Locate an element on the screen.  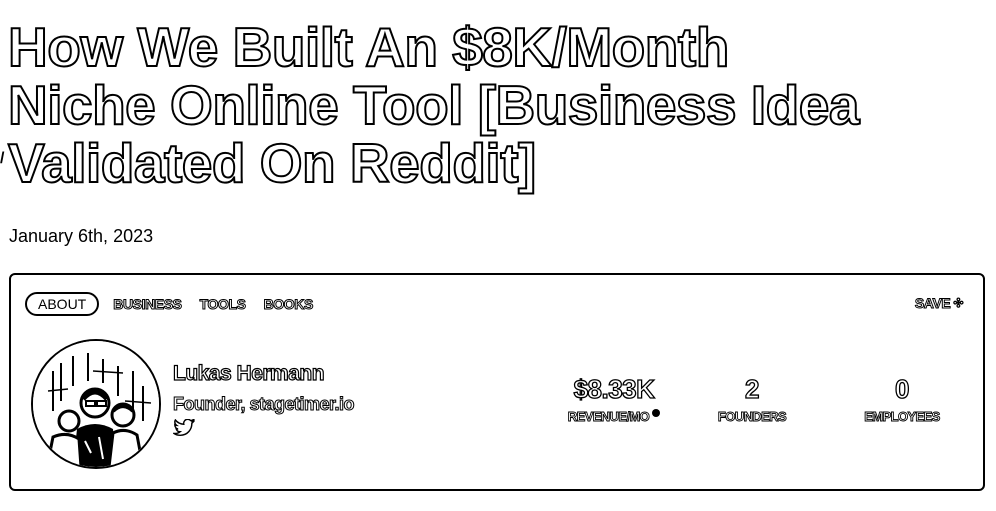
founder-stats: $8.33K REVENUE/MO 2 FOUNDERS 0 EMPLOYEES is located at coordinates (764, 399).